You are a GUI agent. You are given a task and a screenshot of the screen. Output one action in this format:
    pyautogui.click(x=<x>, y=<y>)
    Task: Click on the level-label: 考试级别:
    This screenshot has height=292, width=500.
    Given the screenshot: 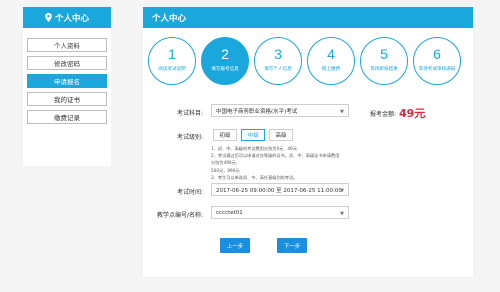 What is the action you would take?
    pyautogui.click(x=189, y=137)
    